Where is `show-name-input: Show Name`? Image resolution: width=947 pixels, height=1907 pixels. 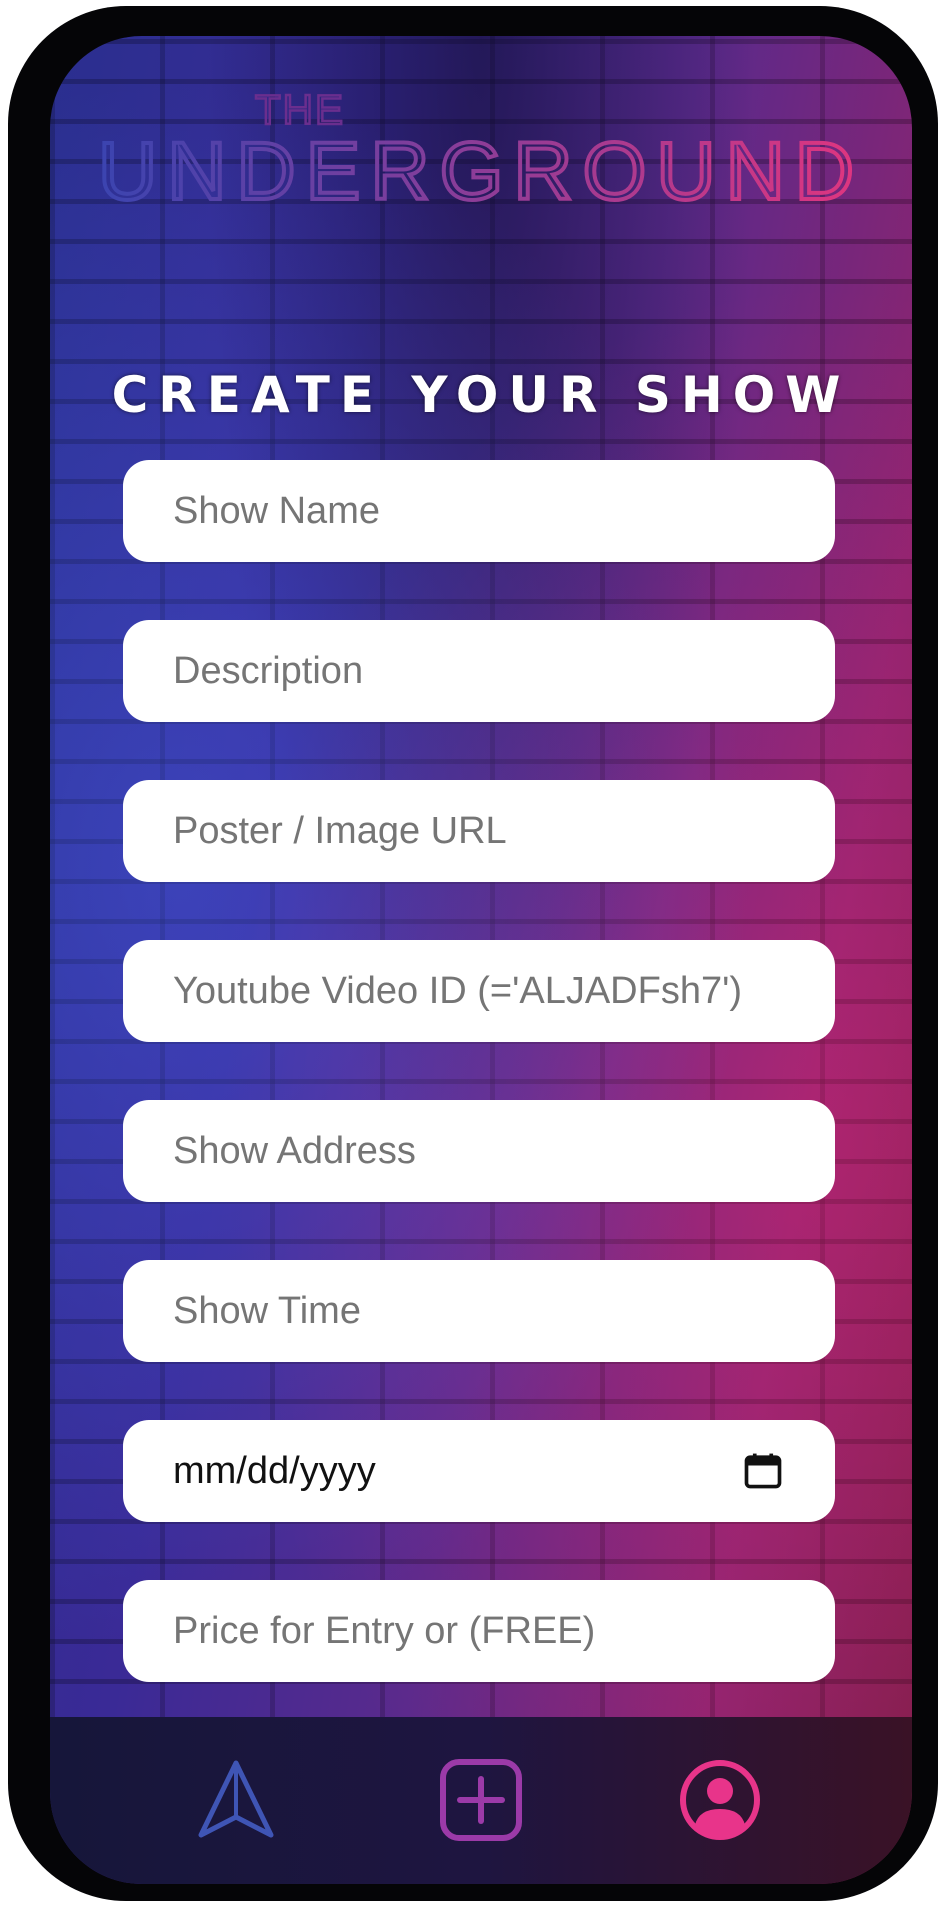 show-name-input: Show Name is located at coordinates (479, 511).